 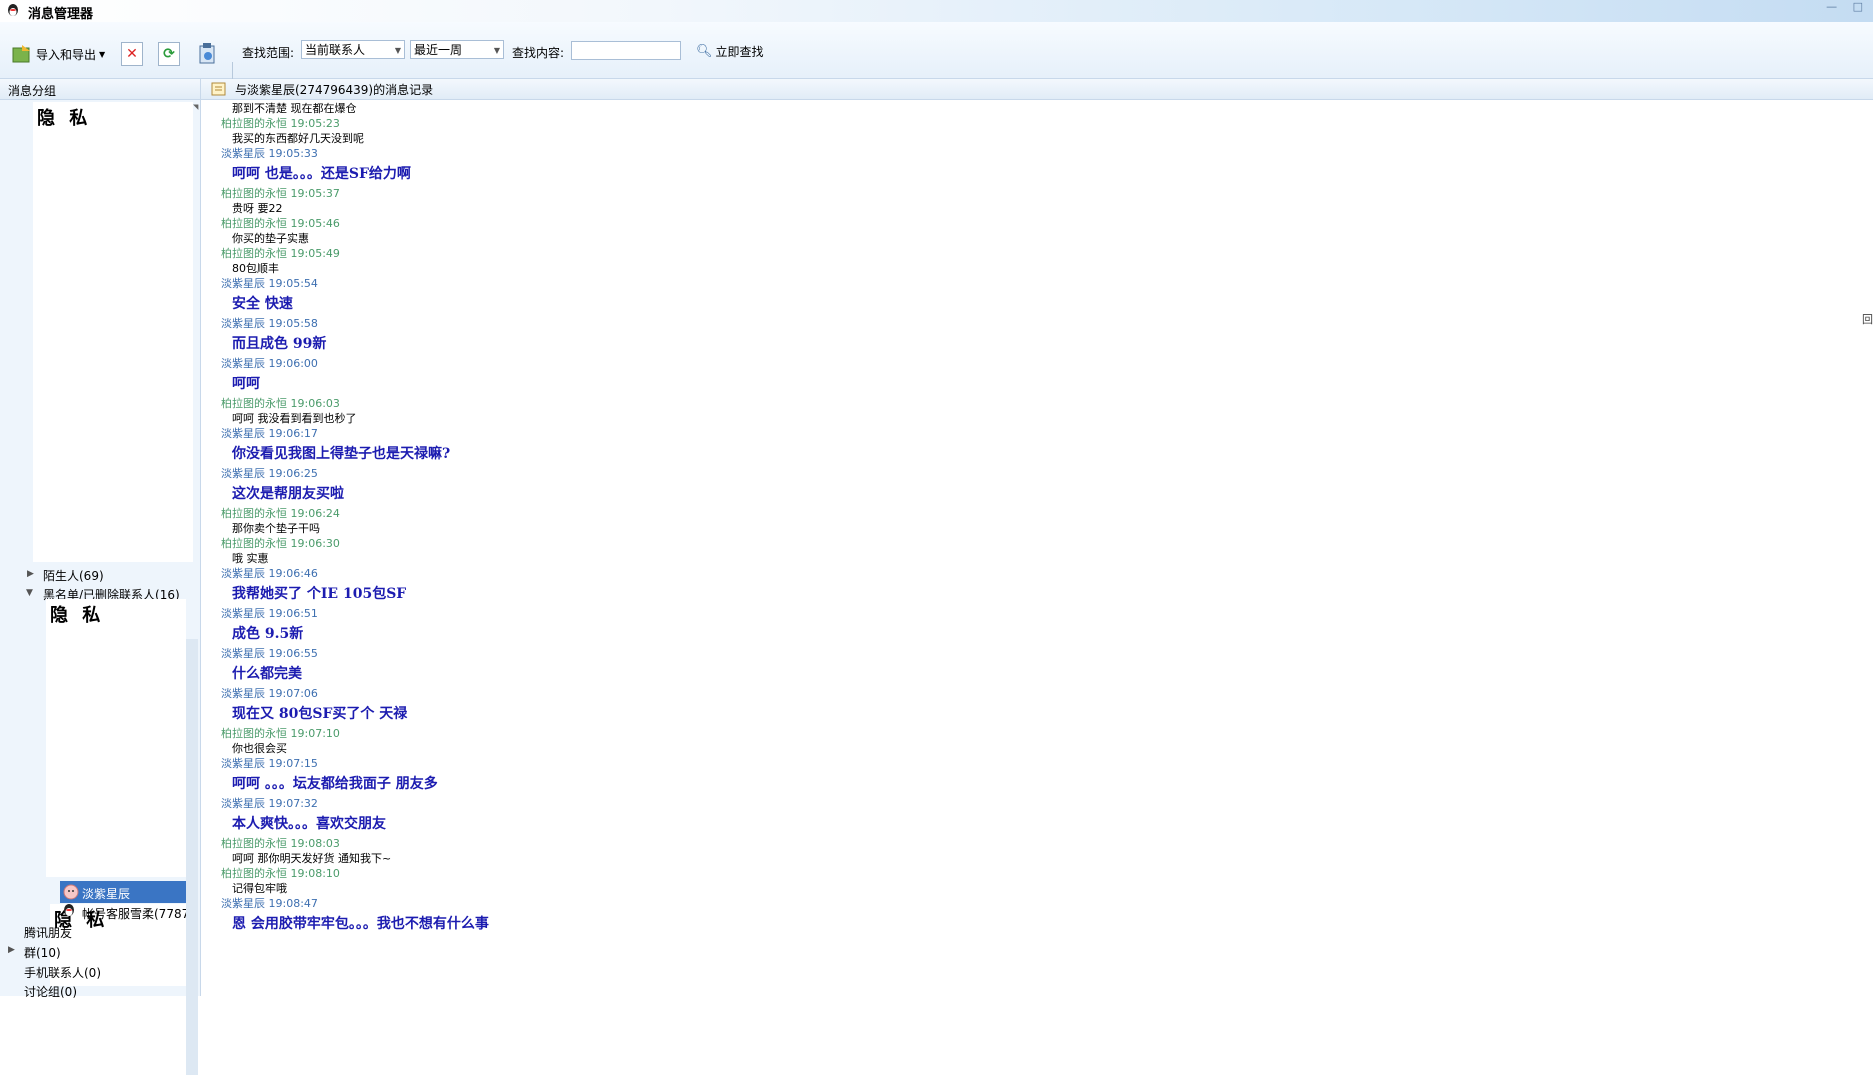 I want to click on message-text: 本人爽快。。。喜欢交朋友, so click(x=309, y=824).